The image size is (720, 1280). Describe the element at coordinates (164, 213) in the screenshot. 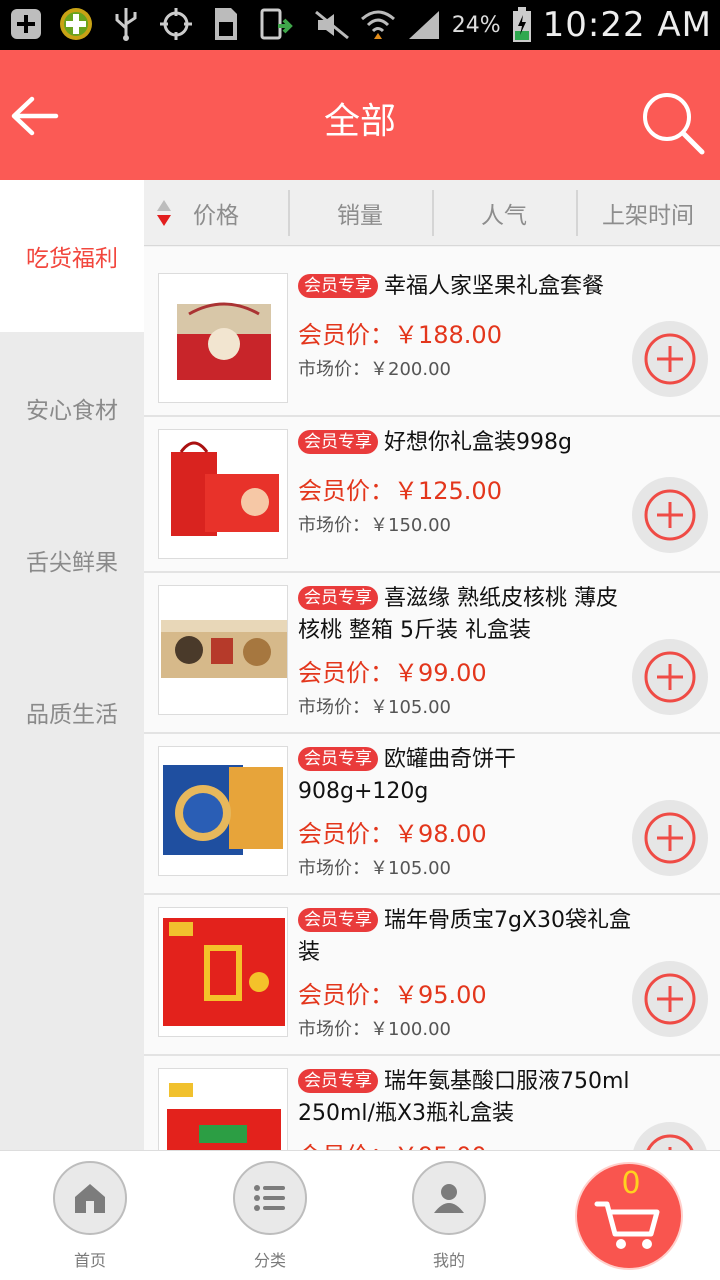

I see `sort-arrows-icon` at that location.